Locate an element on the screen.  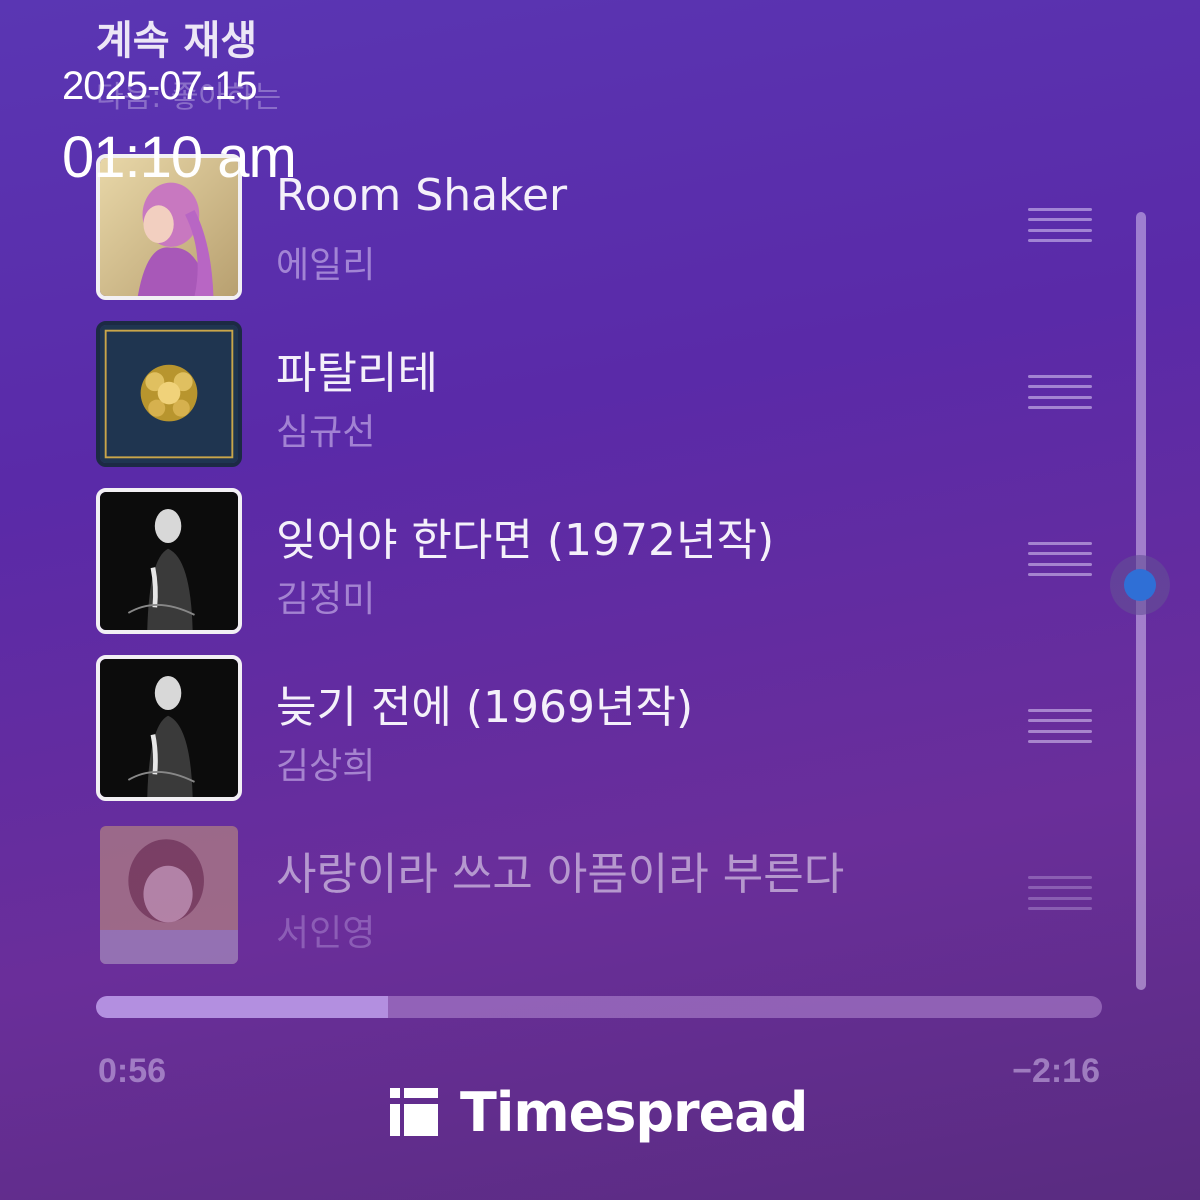
track-title: 늦기 전에 (1969년작) is located at coordinates (485, 707).